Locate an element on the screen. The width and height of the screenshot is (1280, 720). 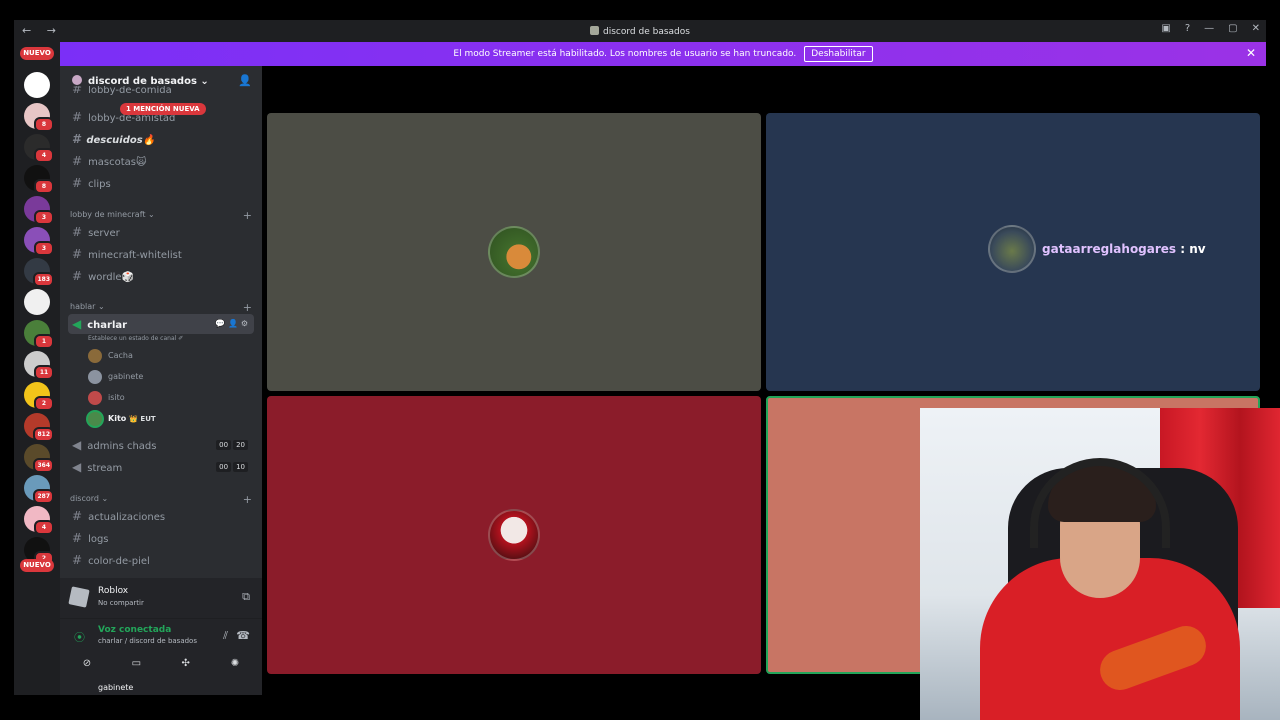
voice-user: Kito 👑 EUT is located at coordinates (122, 419).